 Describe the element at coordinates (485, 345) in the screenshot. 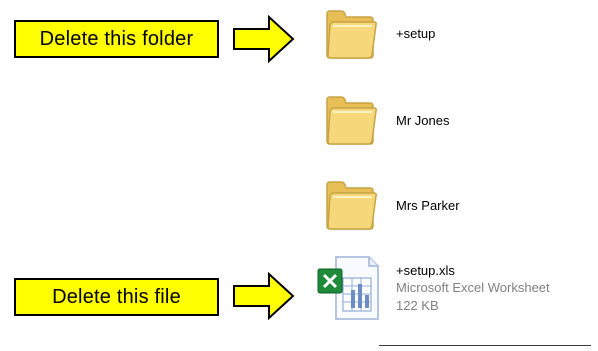

I see `pane-border` at that location.